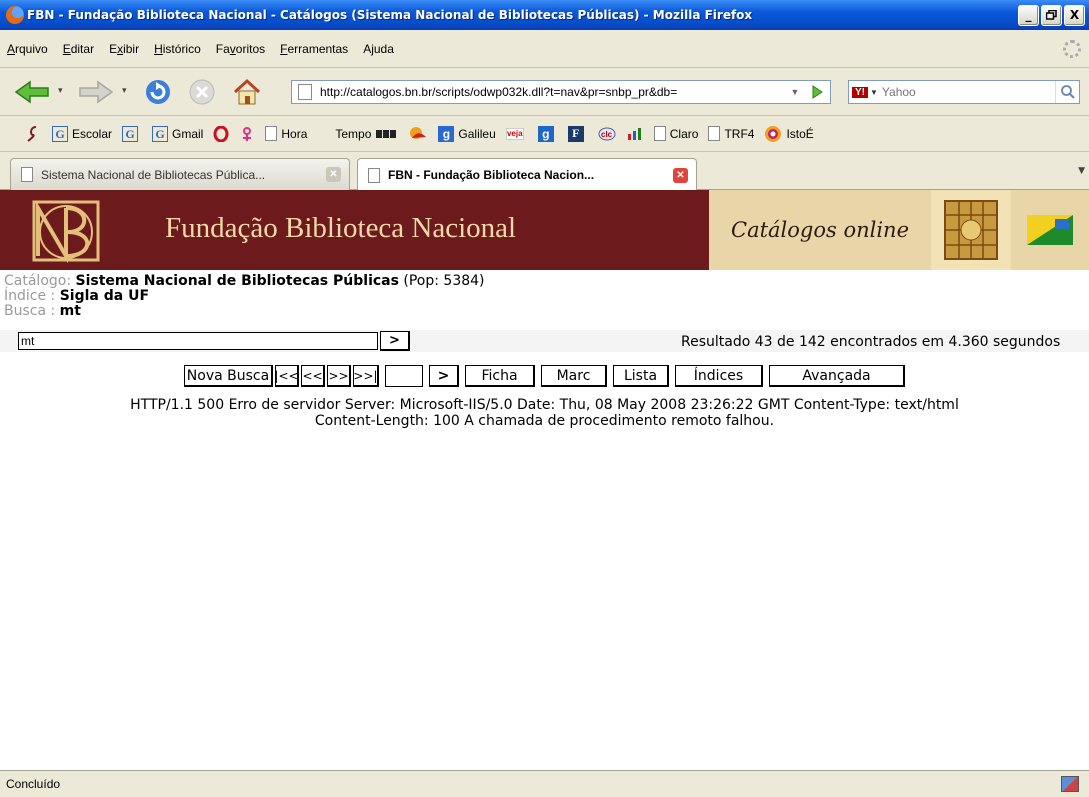 The width and height of the screenshot is (1089, 797). Describe the element at coordinates (444, 376) in the screenshot. I see `go-record-button: >` at that location.